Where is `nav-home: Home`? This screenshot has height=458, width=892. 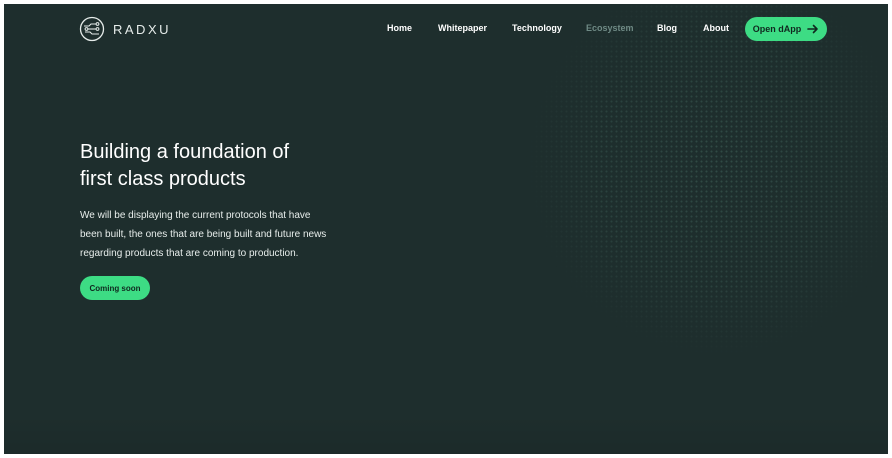
nav-home: Home is located at coordinates (399, 28).